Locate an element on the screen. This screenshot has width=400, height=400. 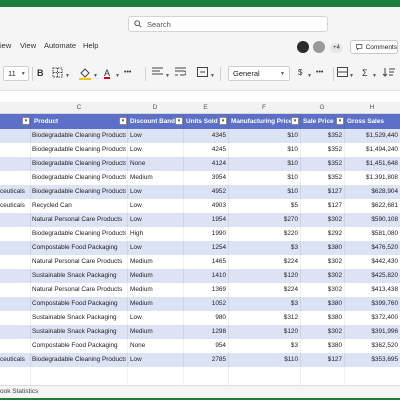
cell-sale-price: $352 is located at coordinates (321, 178).